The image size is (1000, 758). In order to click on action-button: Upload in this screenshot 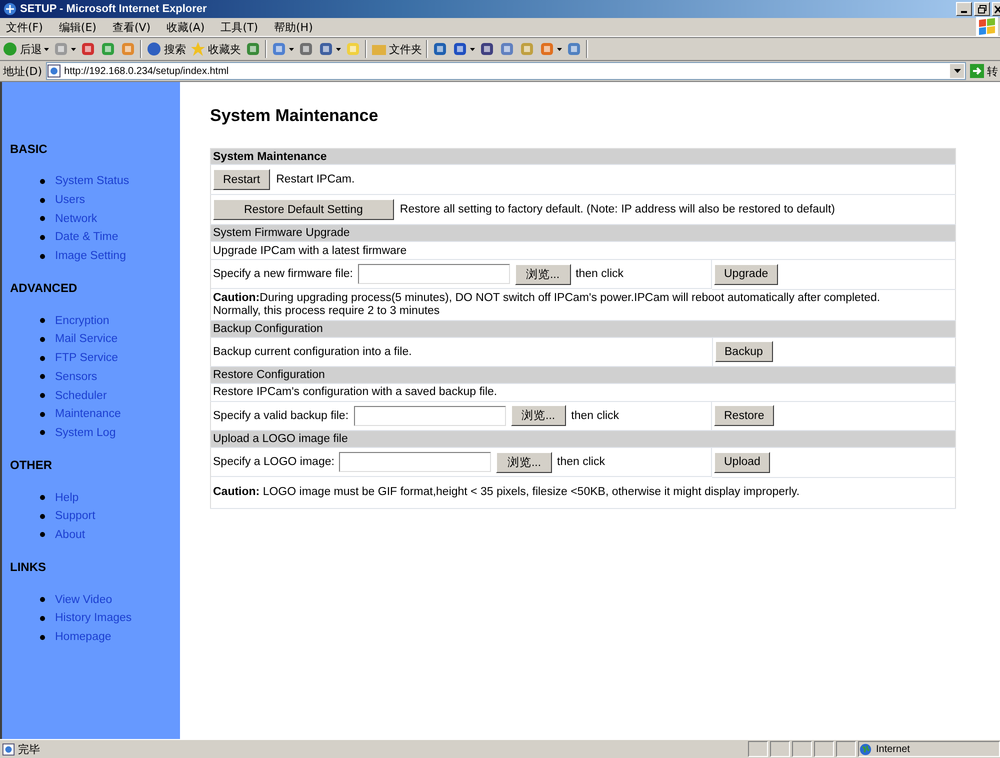, I will do `click(742, 462)`.